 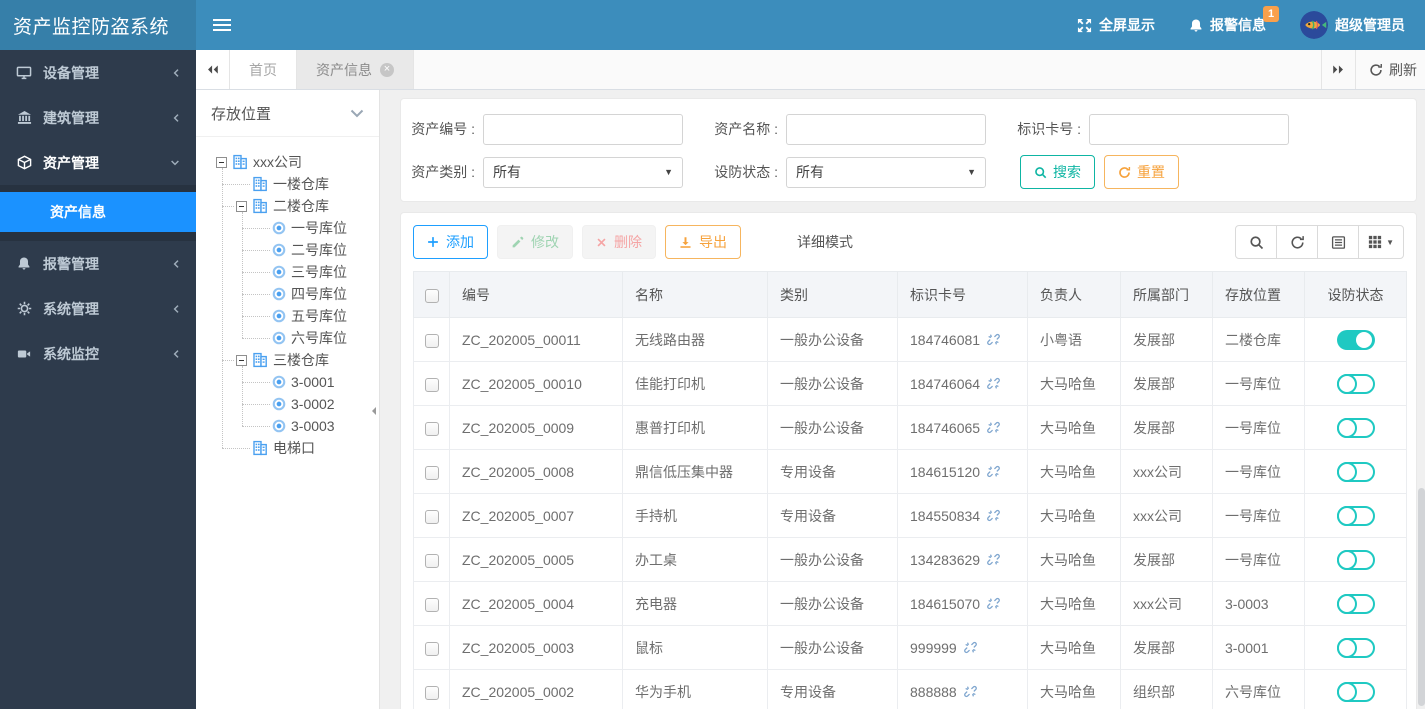 What do you see at coordinates (387, 69) in the screenshot?
I see `tab-close-icon: ×` at bounding box center [387, 69].